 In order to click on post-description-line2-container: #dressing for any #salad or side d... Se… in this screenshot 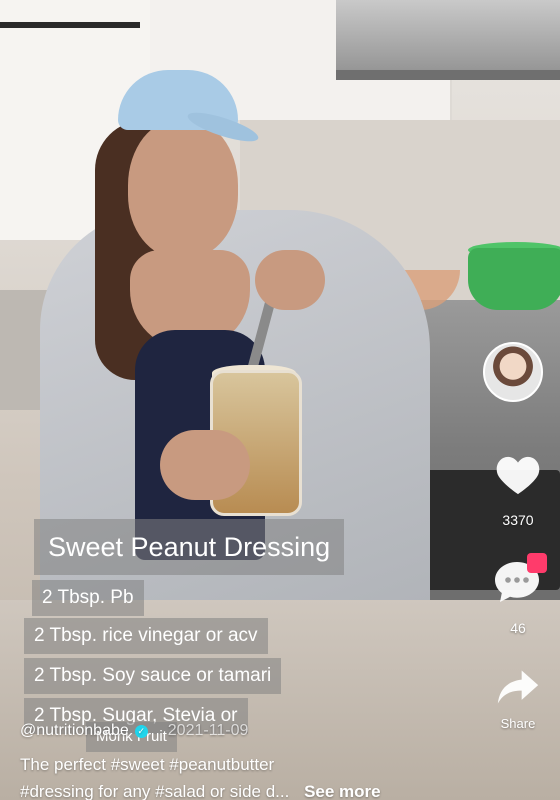, I will do `click(200, 791)`.